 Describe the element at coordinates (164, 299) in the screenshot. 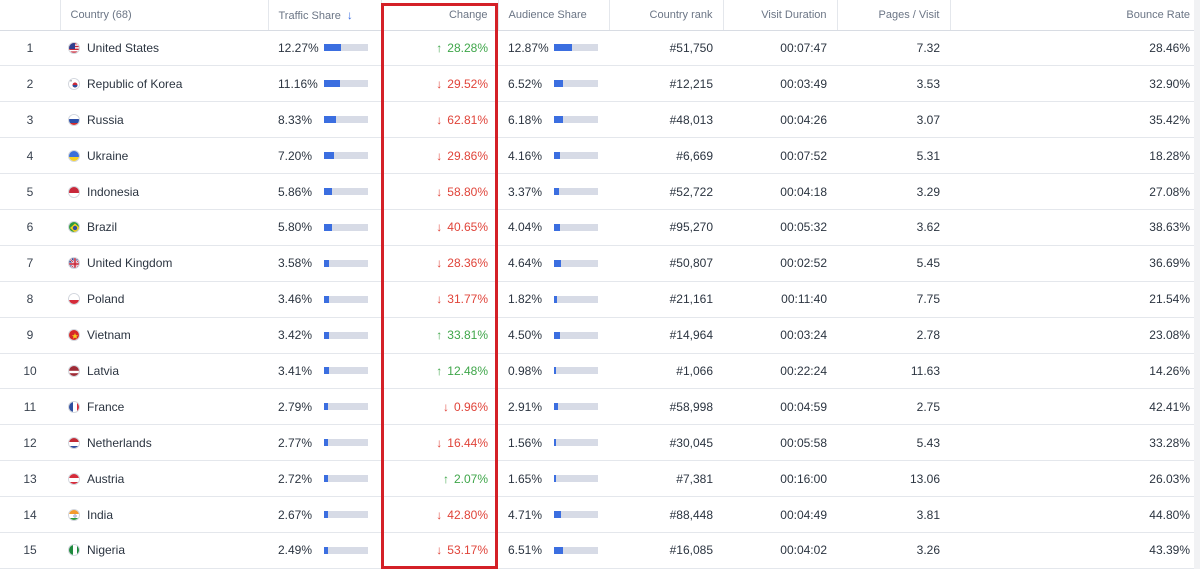

I see `country-cell: Poland` at that location.